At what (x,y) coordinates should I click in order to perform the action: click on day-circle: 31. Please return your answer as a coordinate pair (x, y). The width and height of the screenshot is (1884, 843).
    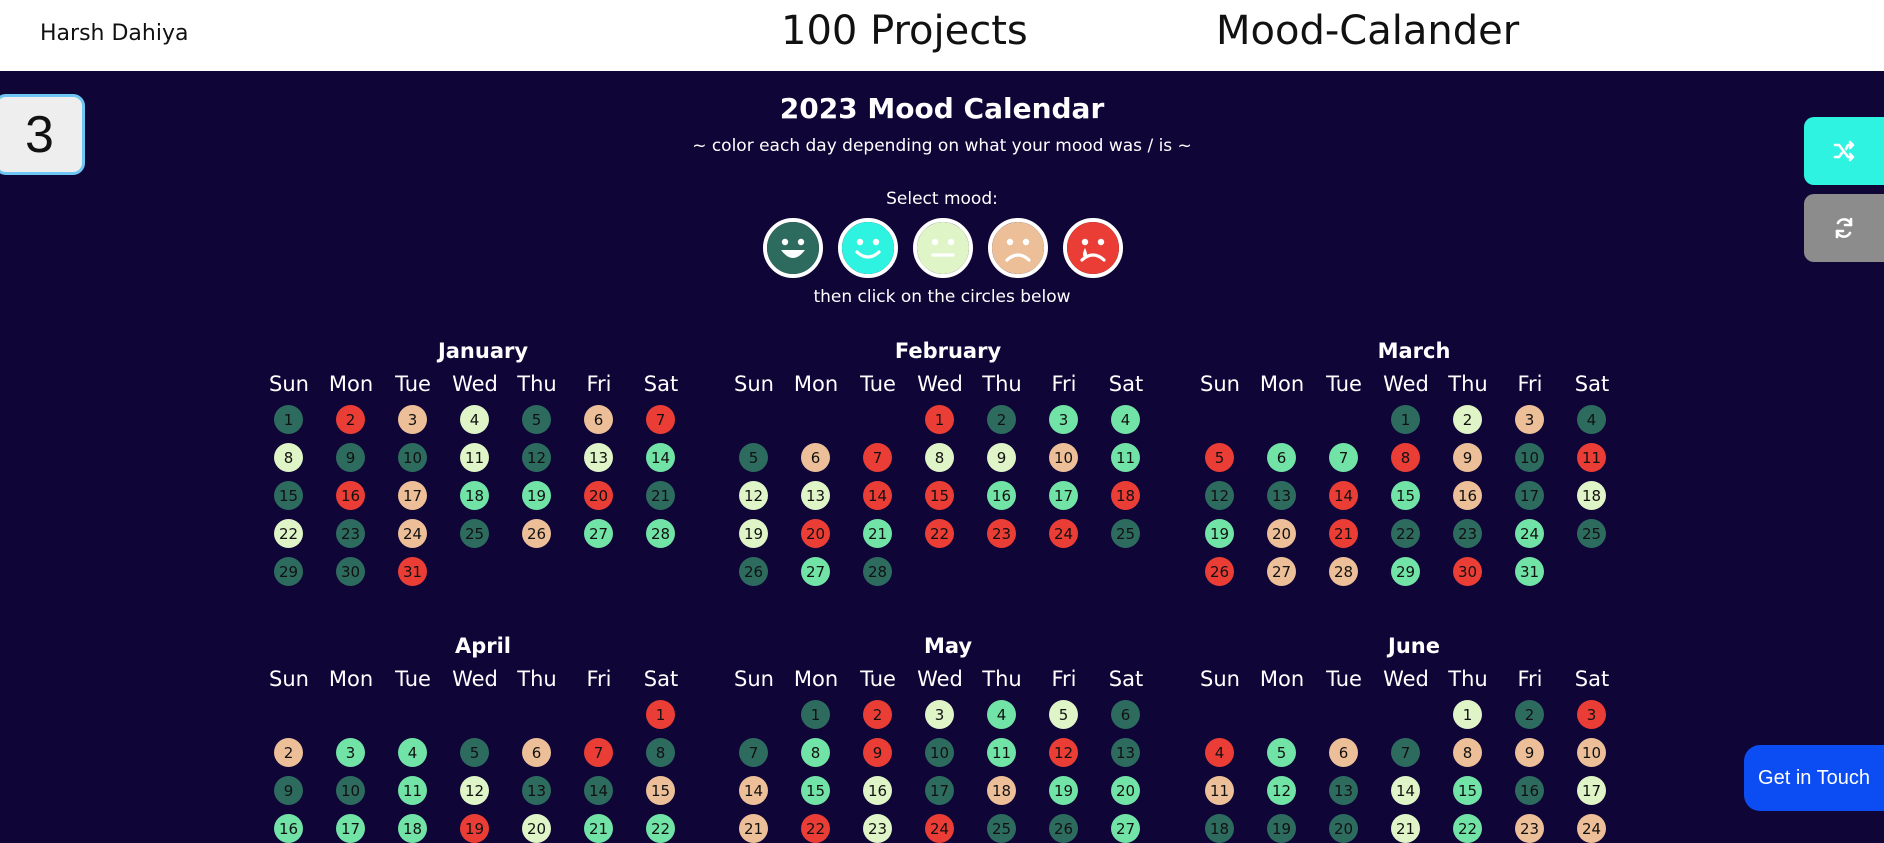
    Looking at the image, I should click on (412, 571).